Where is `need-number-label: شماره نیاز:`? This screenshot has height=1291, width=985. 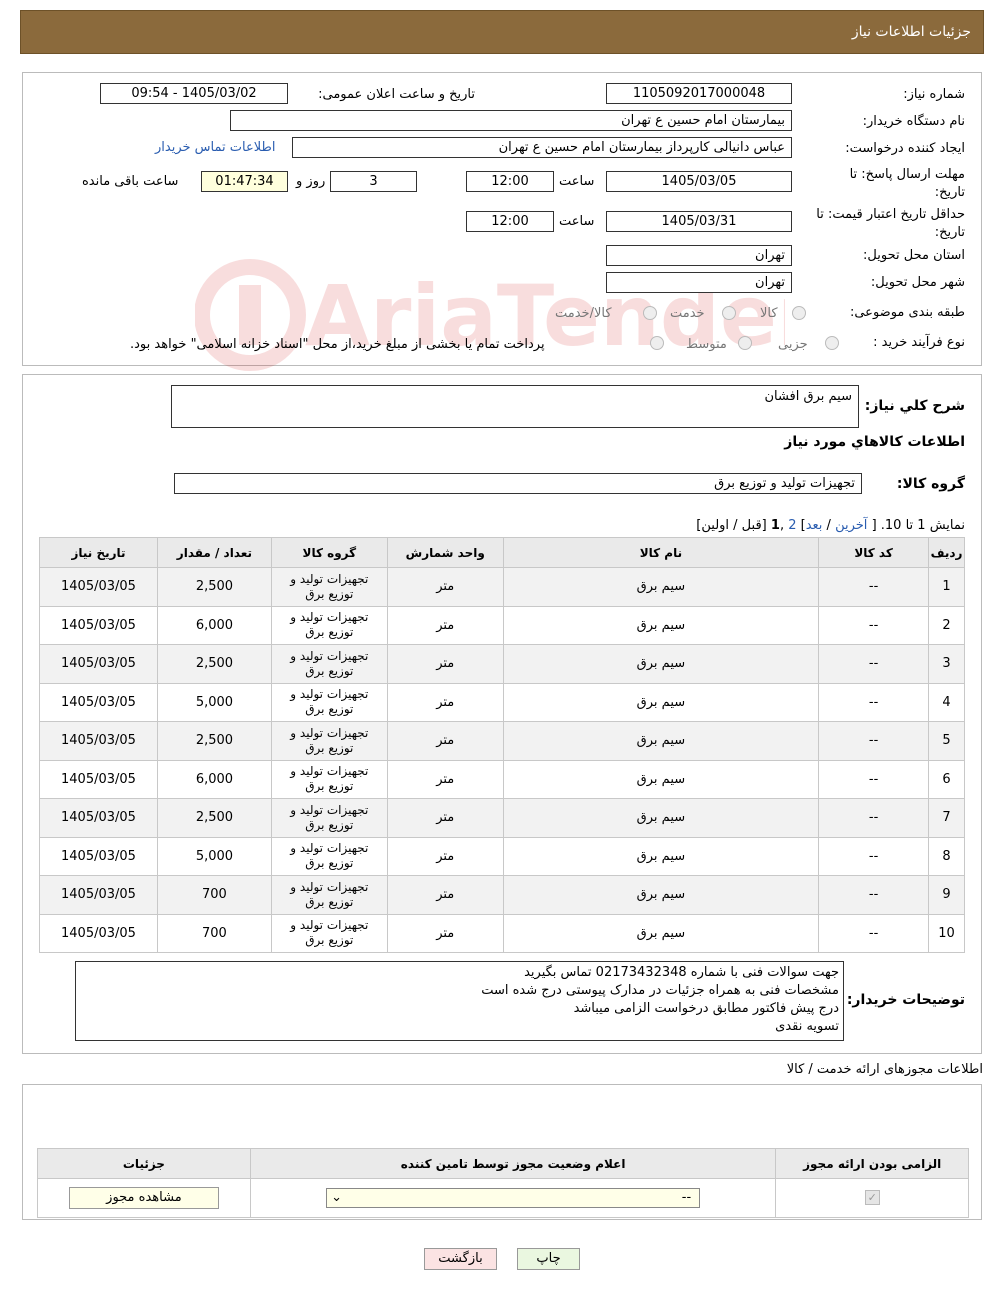
need-number-label: شماره نیاز: is located at coordinates (934, 94).